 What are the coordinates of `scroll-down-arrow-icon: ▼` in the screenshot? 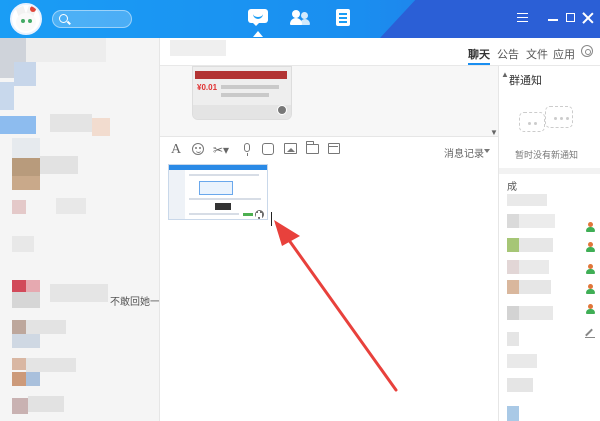 It's located at (494, 132).